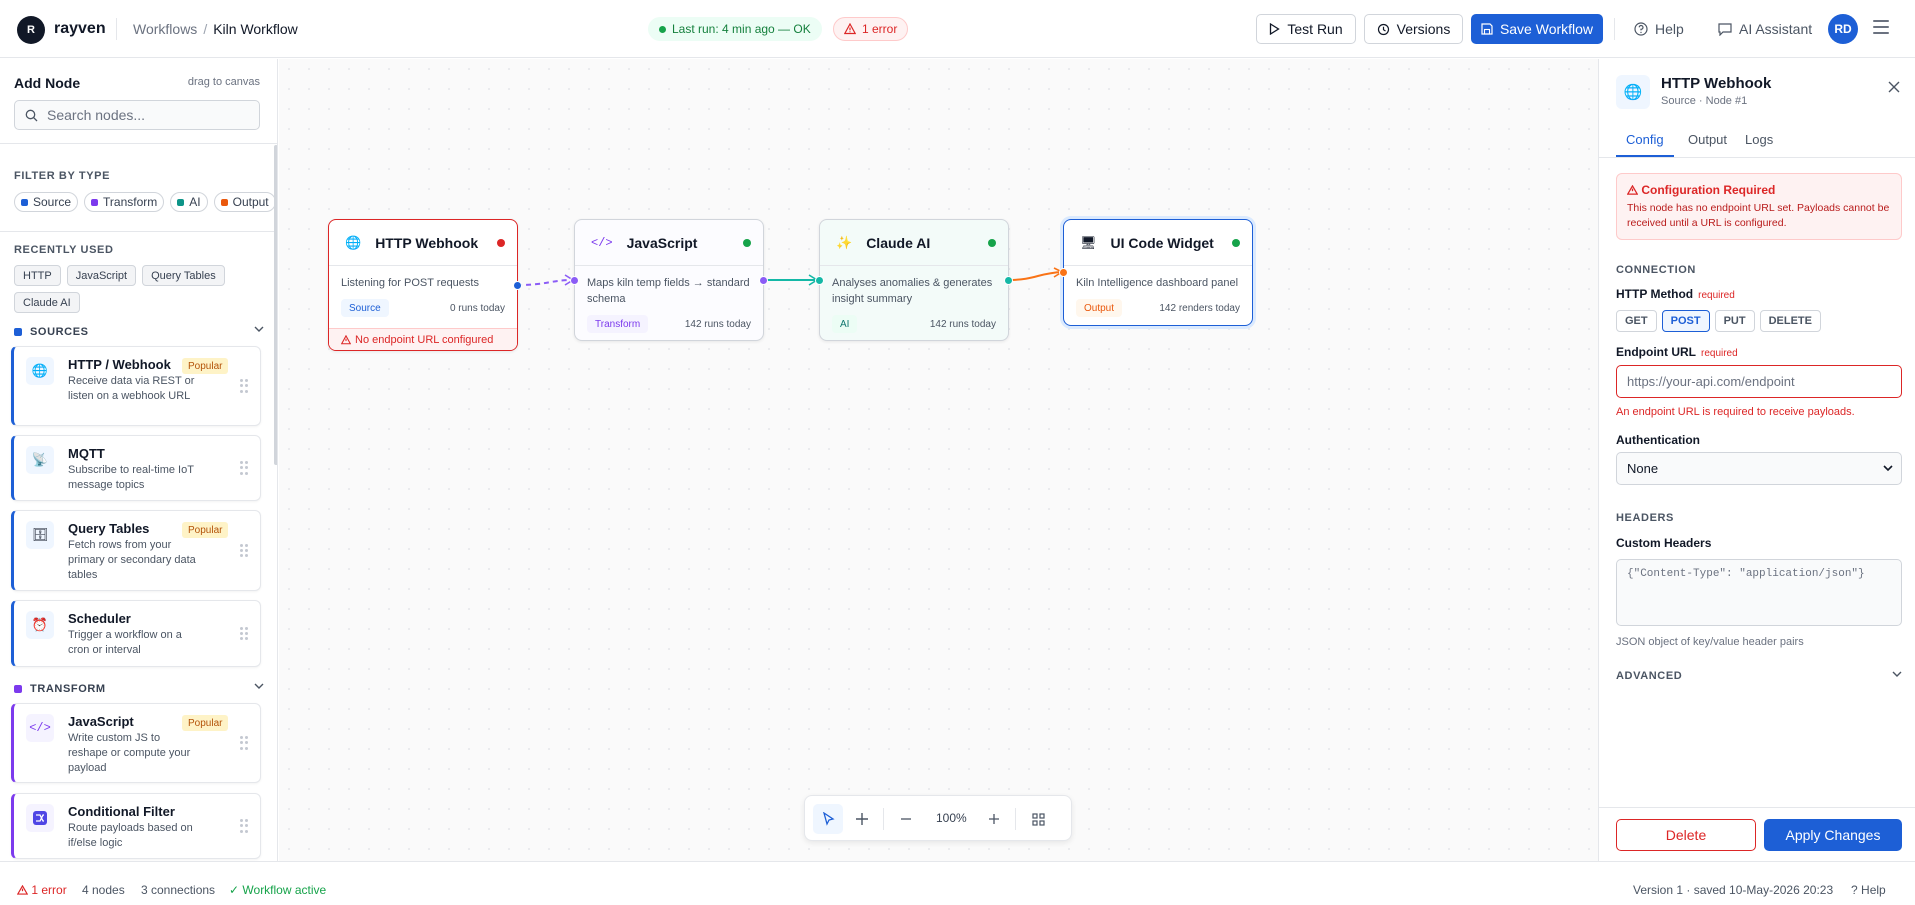  I want to click on filter-icon, so click(40, 818).